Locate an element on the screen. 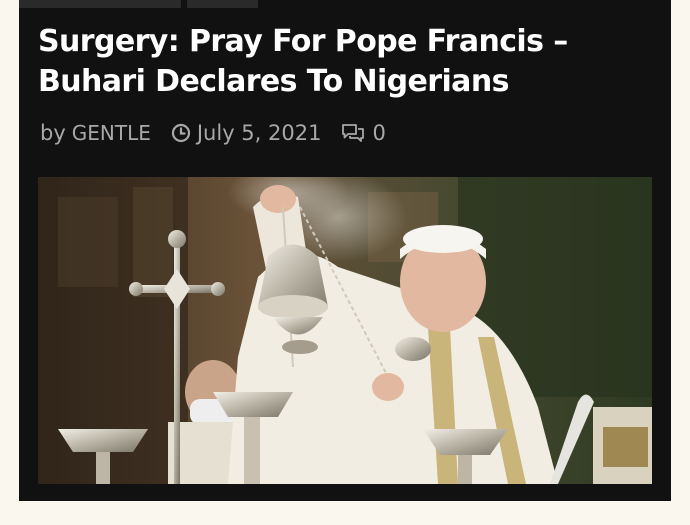  comment-count: 0 is located at coordinates (379, 133).